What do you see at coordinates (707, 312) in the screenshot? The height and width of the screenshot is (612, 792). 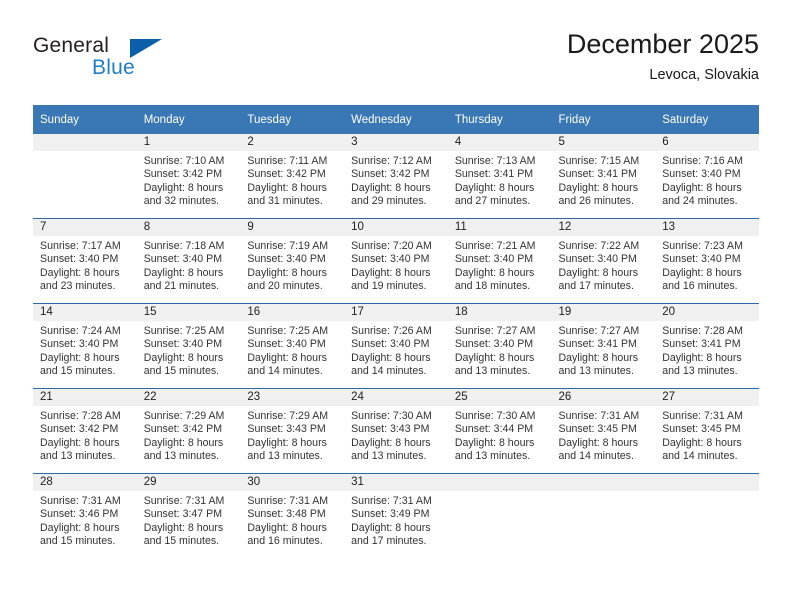 I see `day-number: 20` at bounding box center [707, 312].